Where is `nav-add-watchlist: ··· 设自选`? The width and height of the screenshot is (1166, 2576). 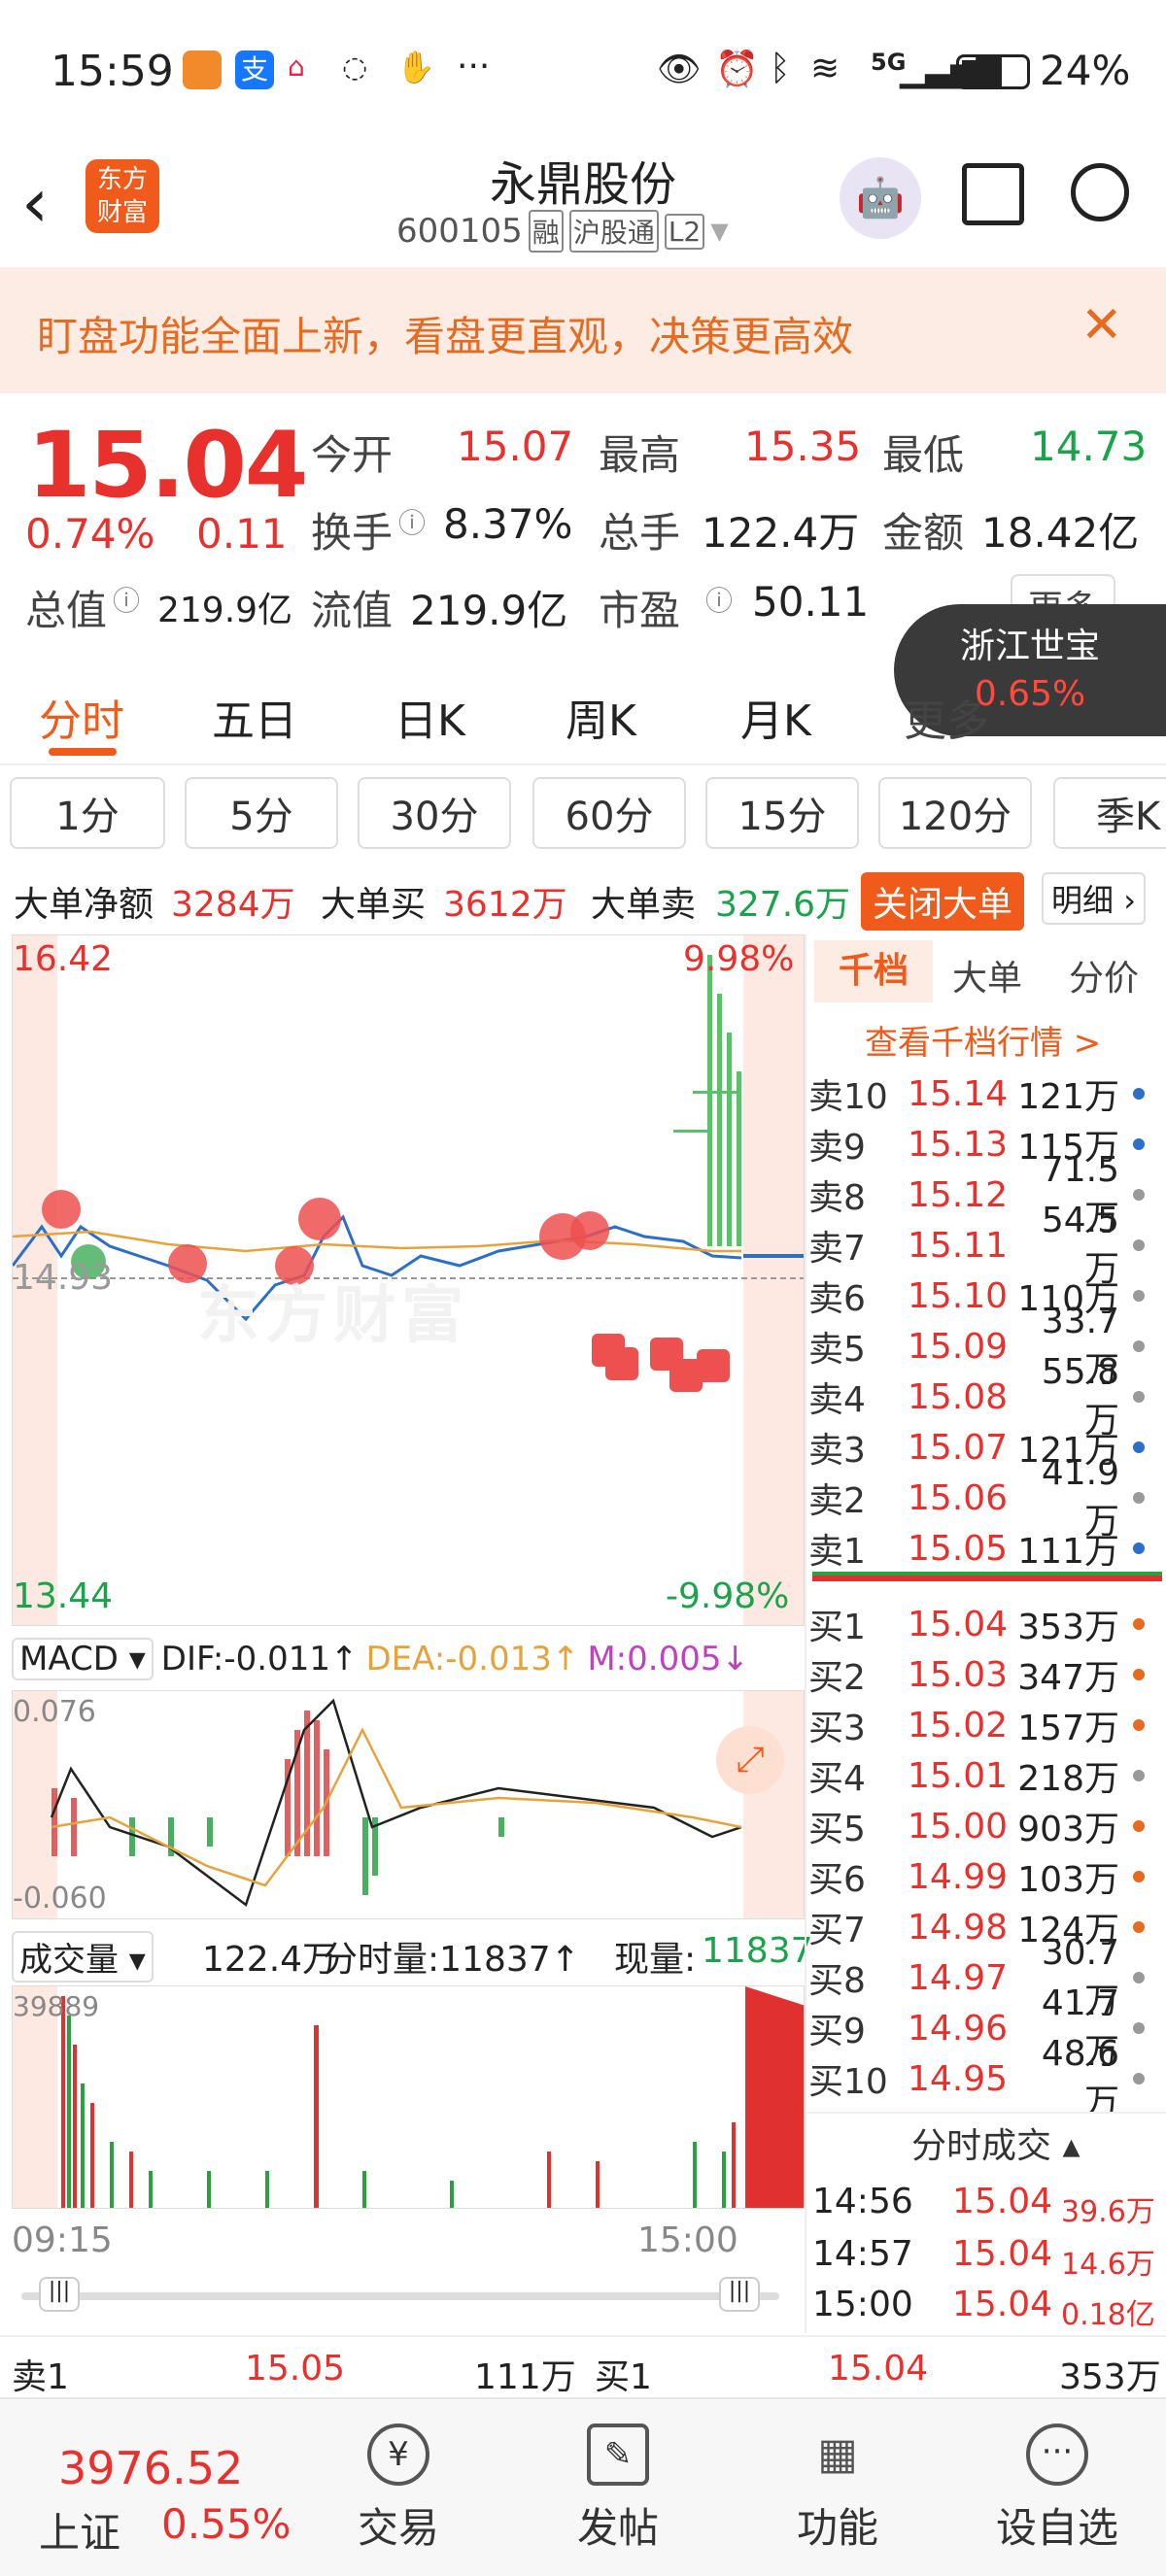 nav-add-watchlist: ··· 设自选 is located at coordinates (1057, 2487).